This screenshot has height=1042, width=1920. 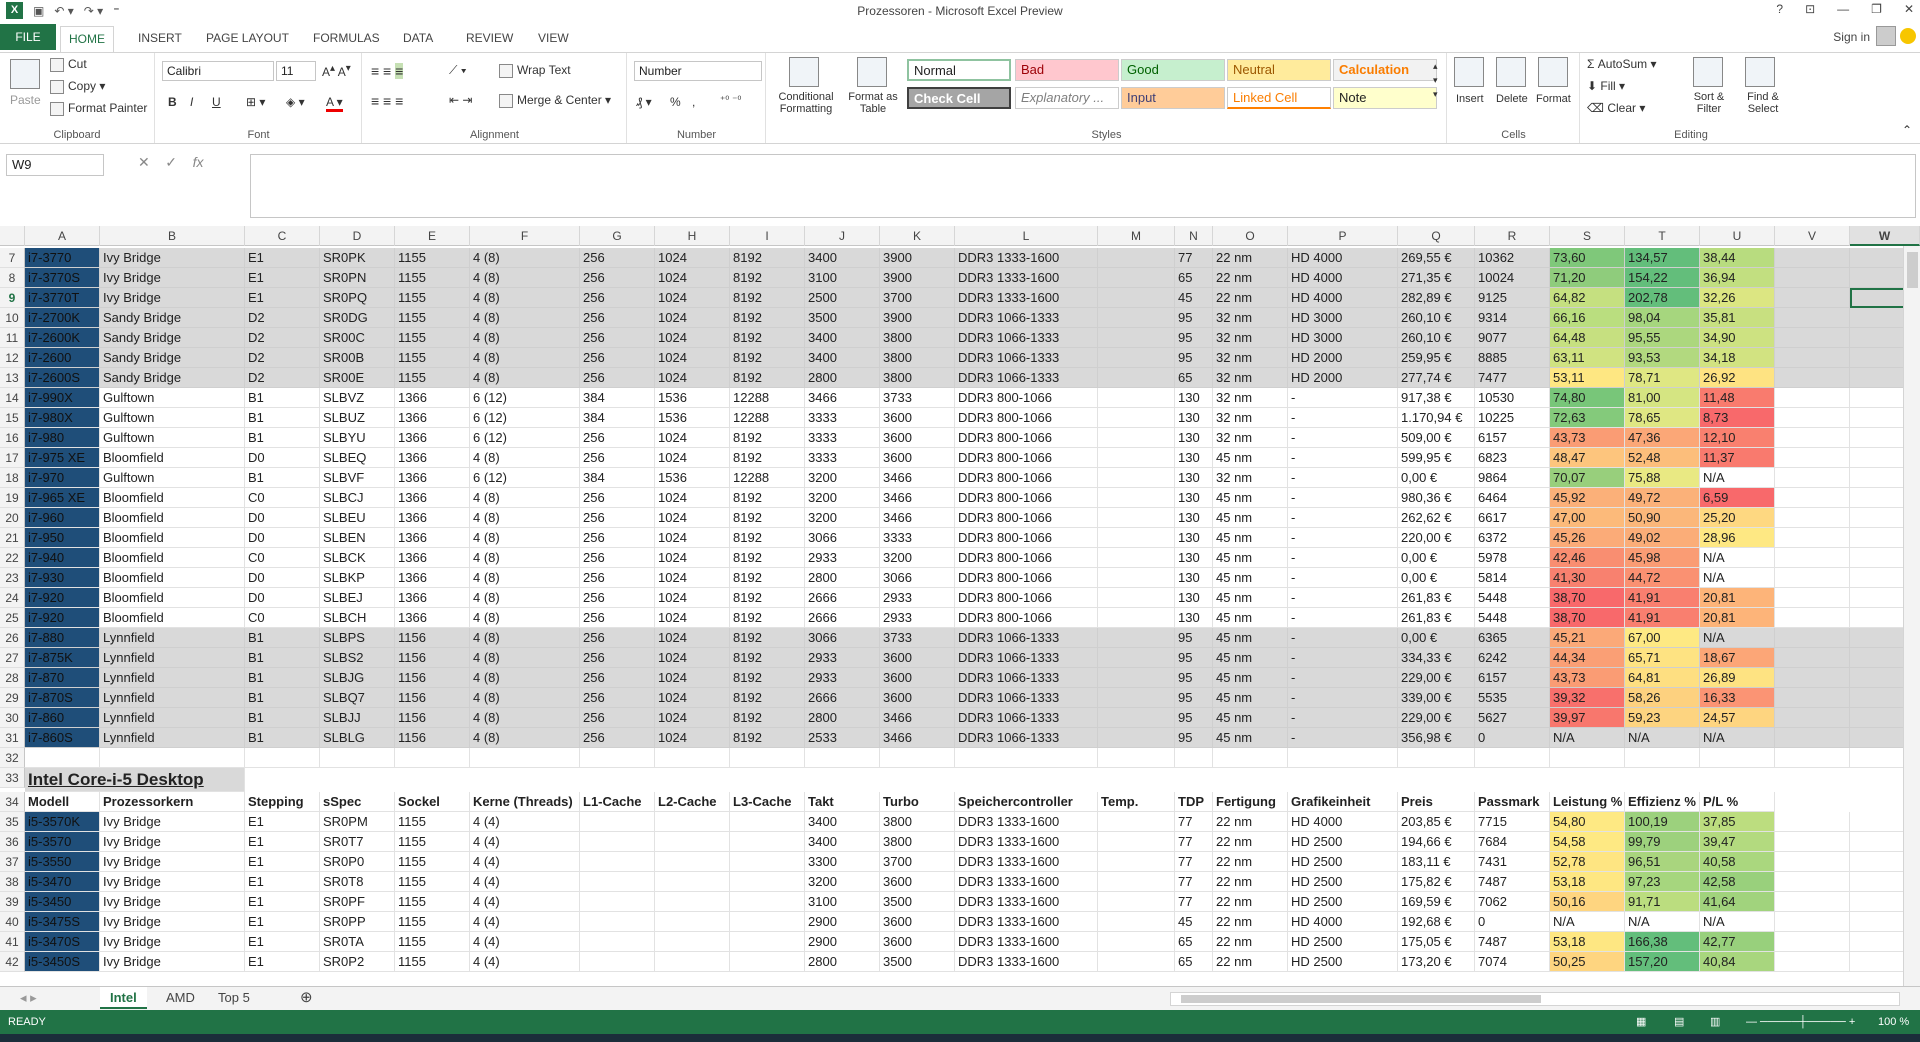 I want to click on cell: 0,00 €, so click(x=1436, y=558).